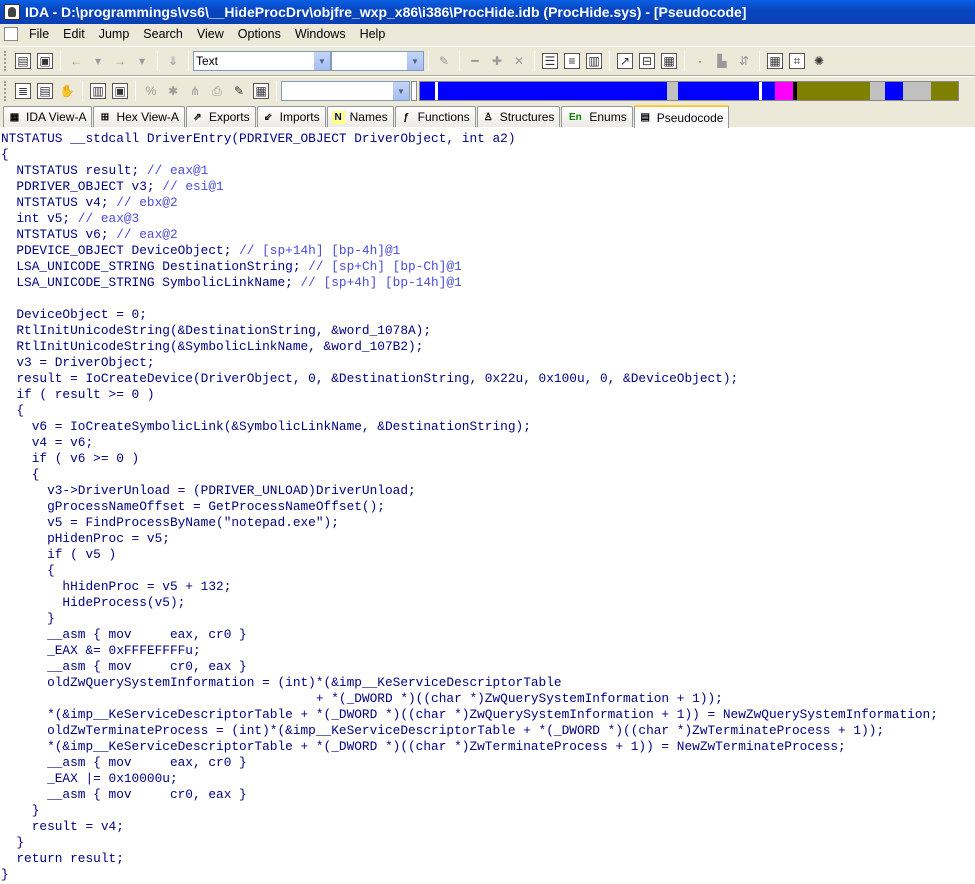 This screenshot has height=884, width=975. I want to click on code-line, so click(487, 299).